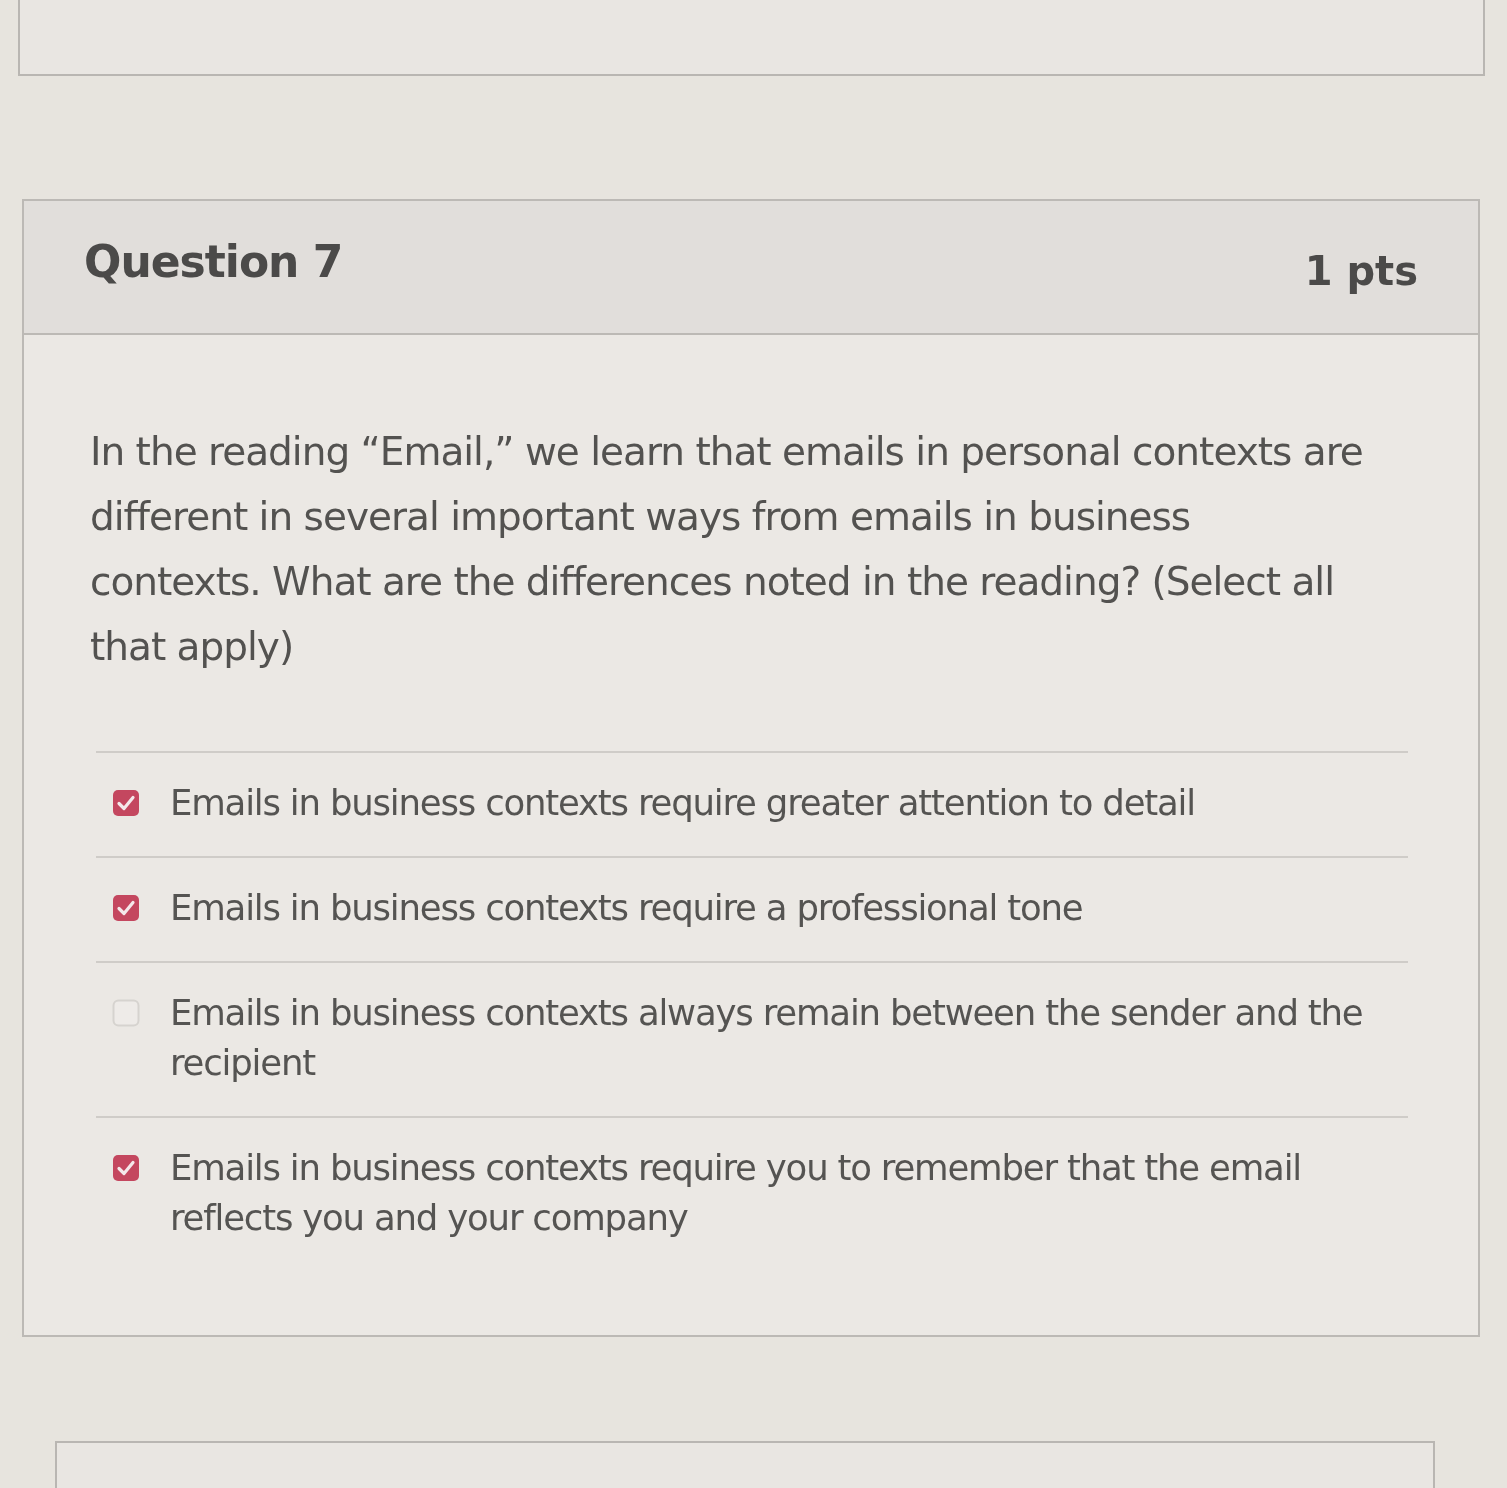 The image size is (1507, 1488). What do you see at coordinates (213, 261) in the screenshot?
I see `question-title: Question 7` at bounding box center [213, 261].